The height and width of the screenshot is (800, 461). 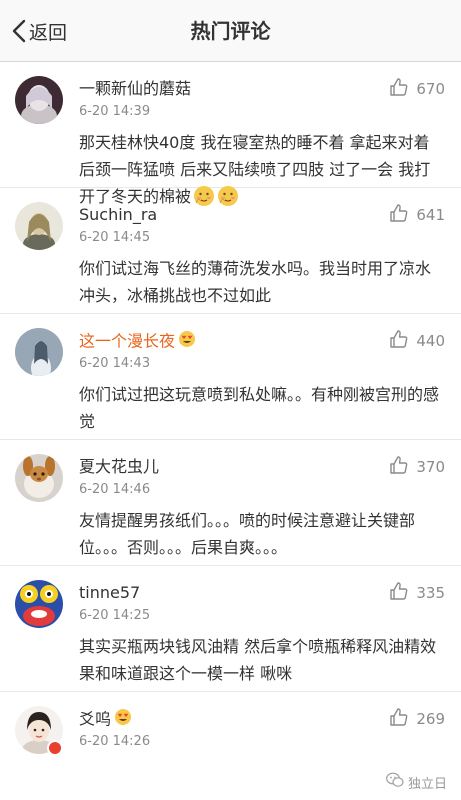 What do you see at coordinates (430, 215) in the screenshot?
I see `like-count: 641` at bounding box center [430, 215].